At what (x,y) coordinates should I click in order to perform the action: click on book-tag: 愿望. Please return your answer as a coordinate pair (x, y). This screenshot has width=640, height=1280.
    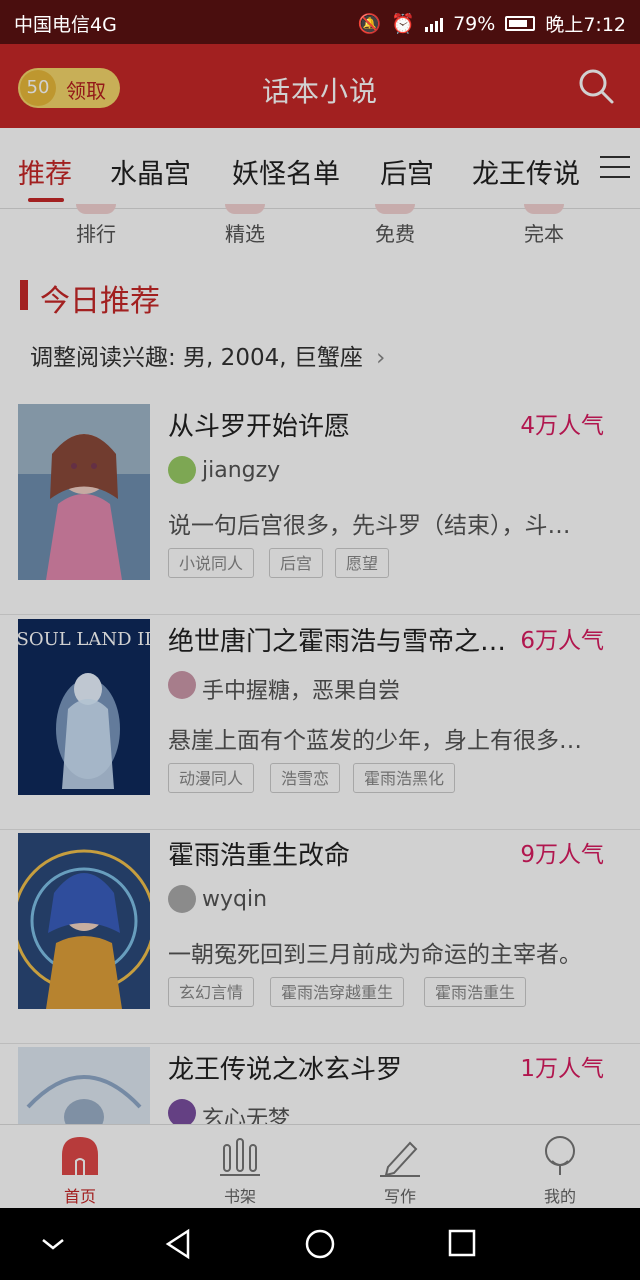
    Looking at the image, I should click on (362, 563).